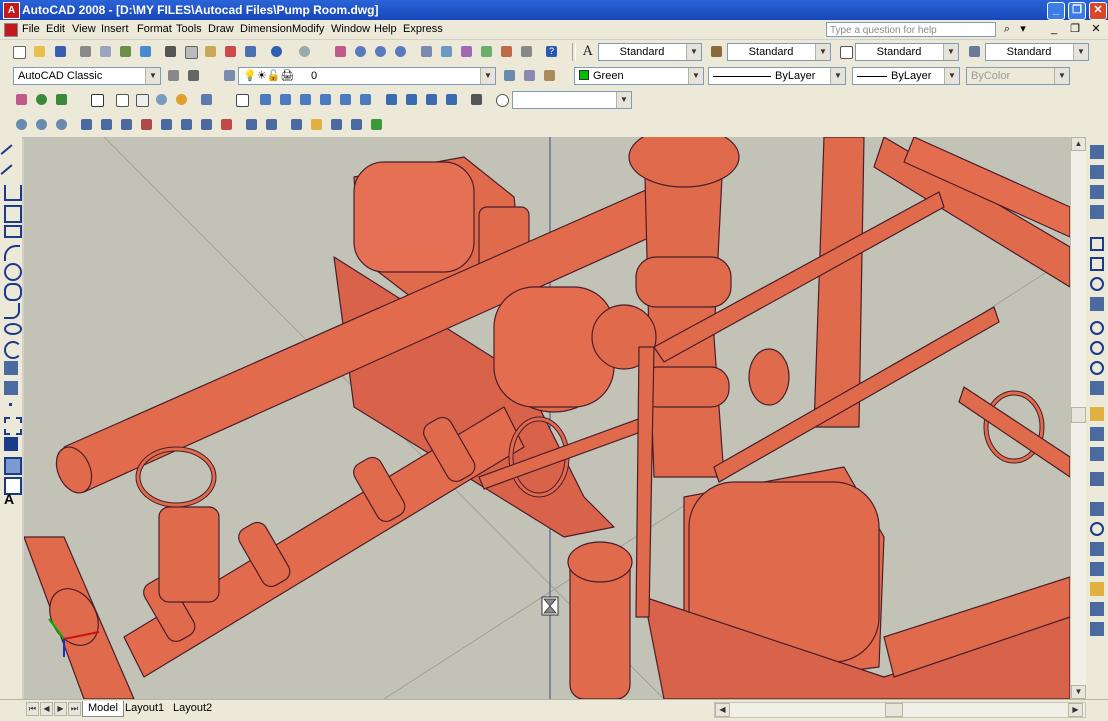 This screenshot has width=1108, height=721. I want to click on named-views-icon, so click(241, 99).